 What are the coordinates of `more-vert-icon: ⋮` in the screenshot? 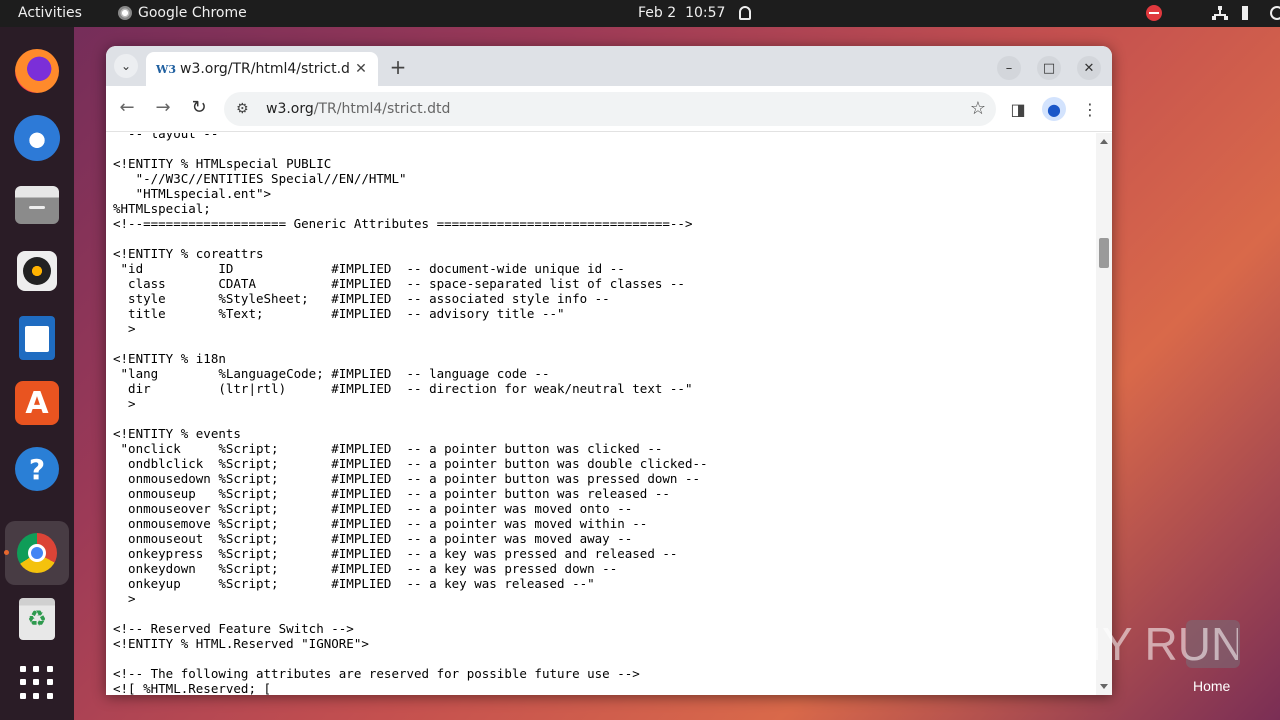 It's located at (1090, 109).